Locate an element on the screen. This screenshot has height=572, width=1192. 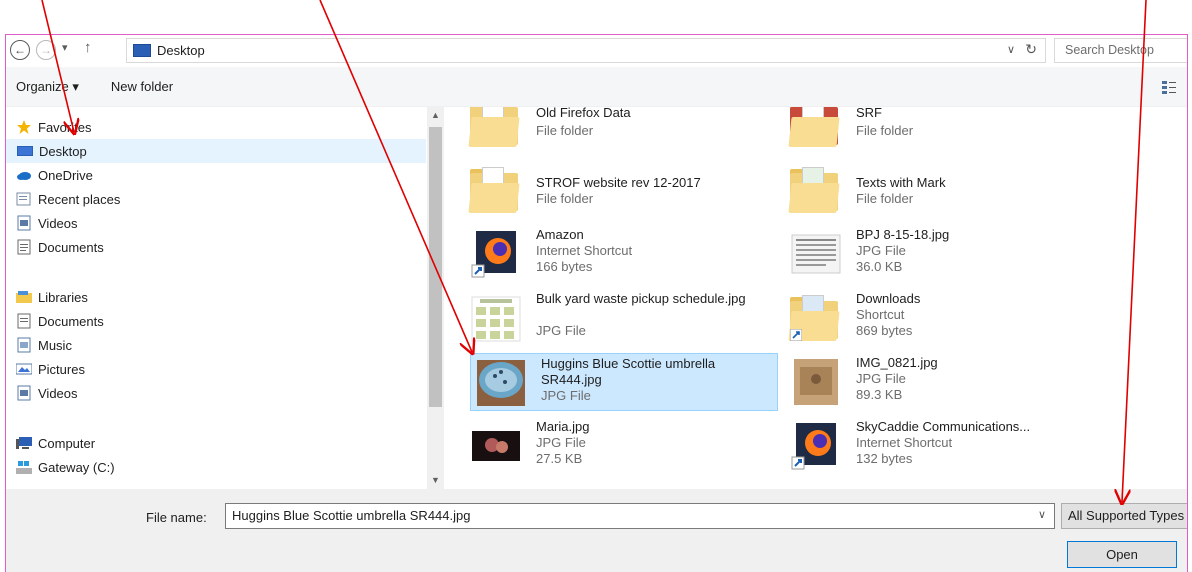
sidebar-item-libraries: Libraries is located at coordinates (216, 297).